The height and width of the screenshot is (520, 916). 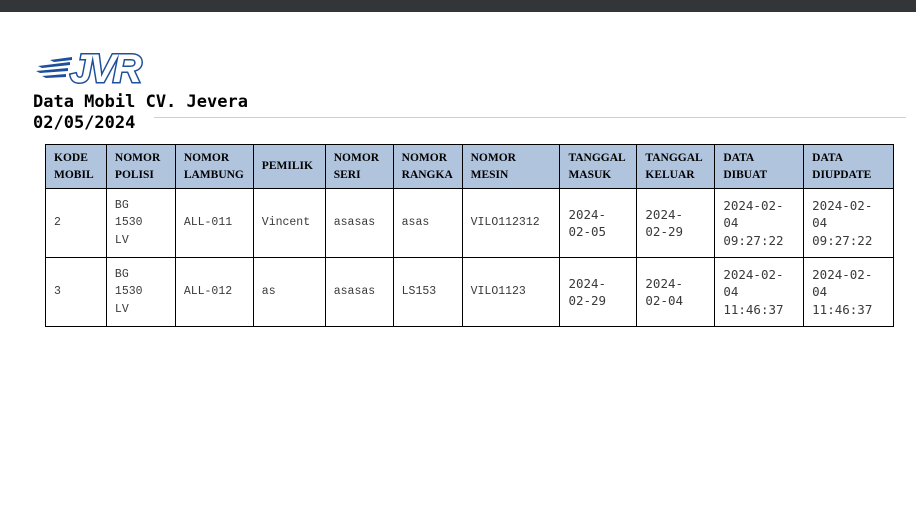 I want to click on col-nomor-mesin: NOMOR MESIN, so click(x=511, y=166).